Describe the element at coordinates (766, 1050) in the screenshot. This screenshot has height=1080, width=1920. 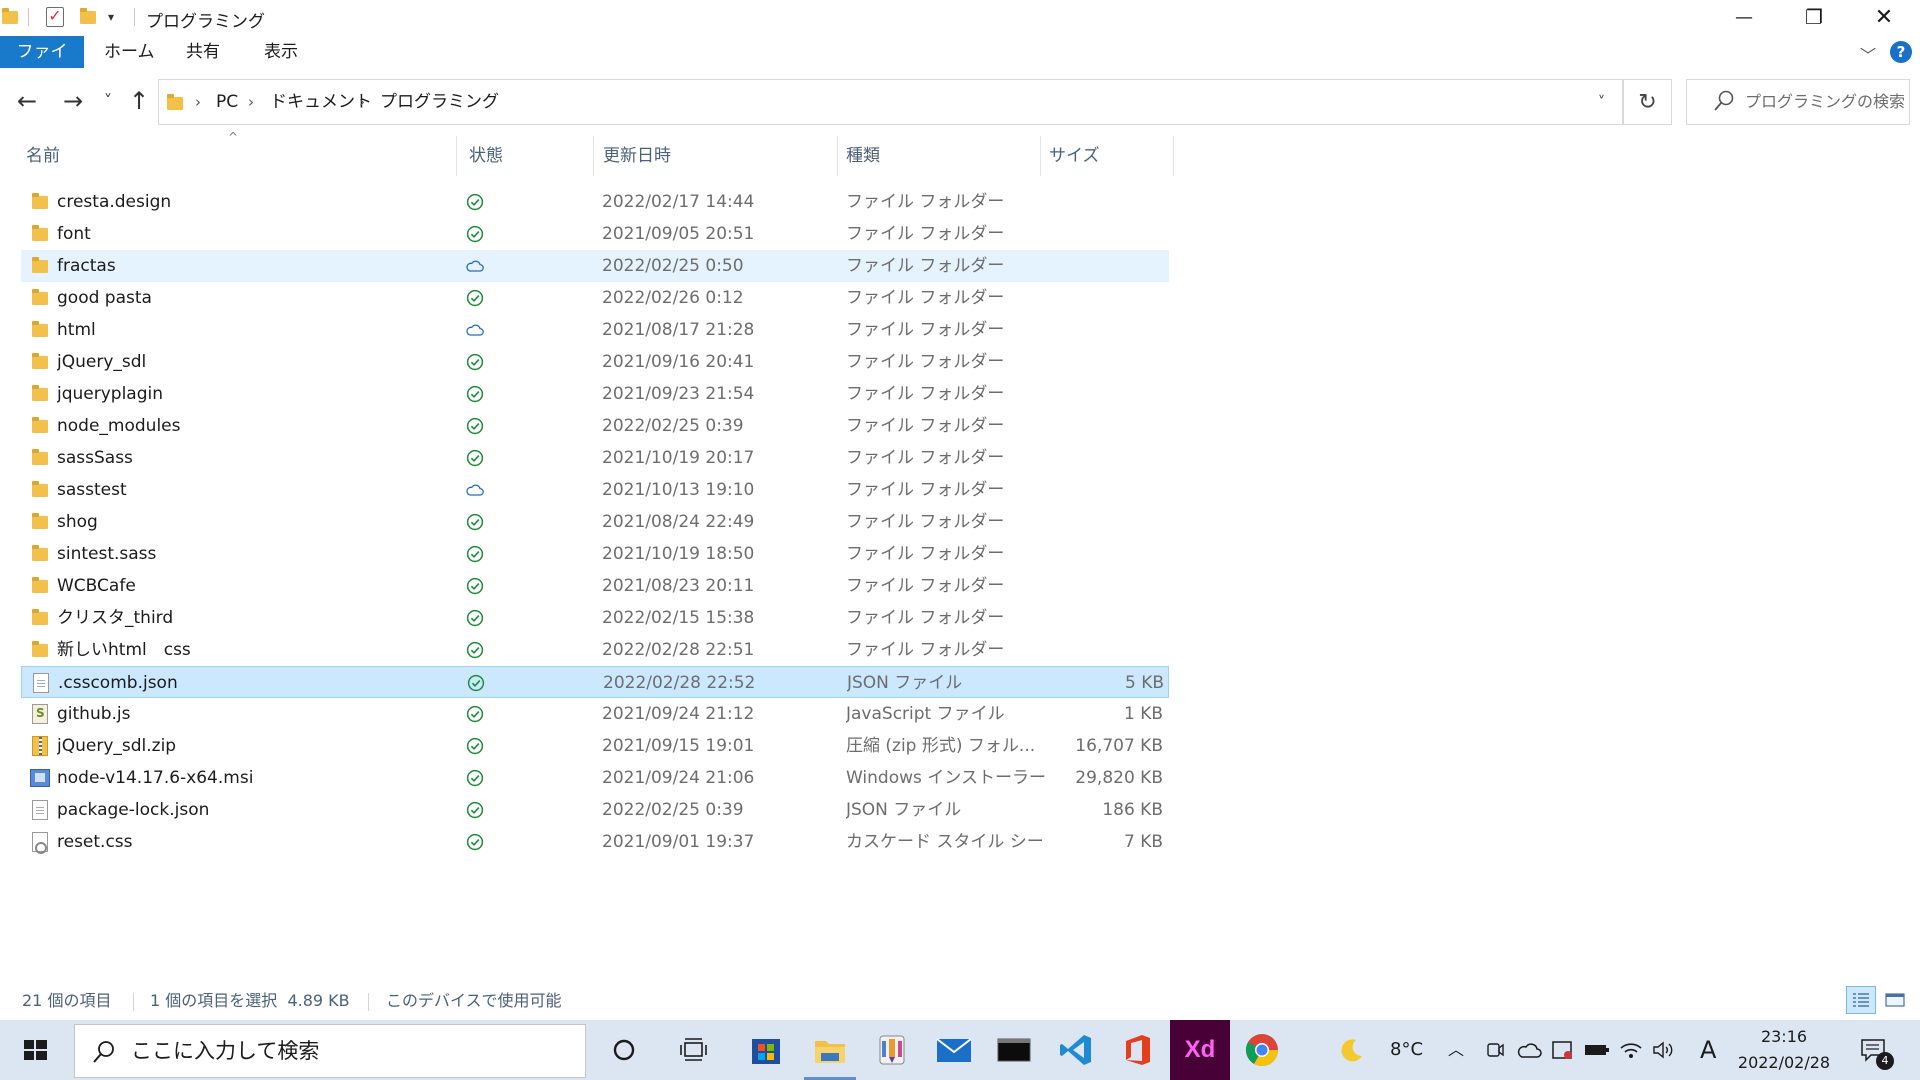
I see `microsoft-store-icon` at that location.